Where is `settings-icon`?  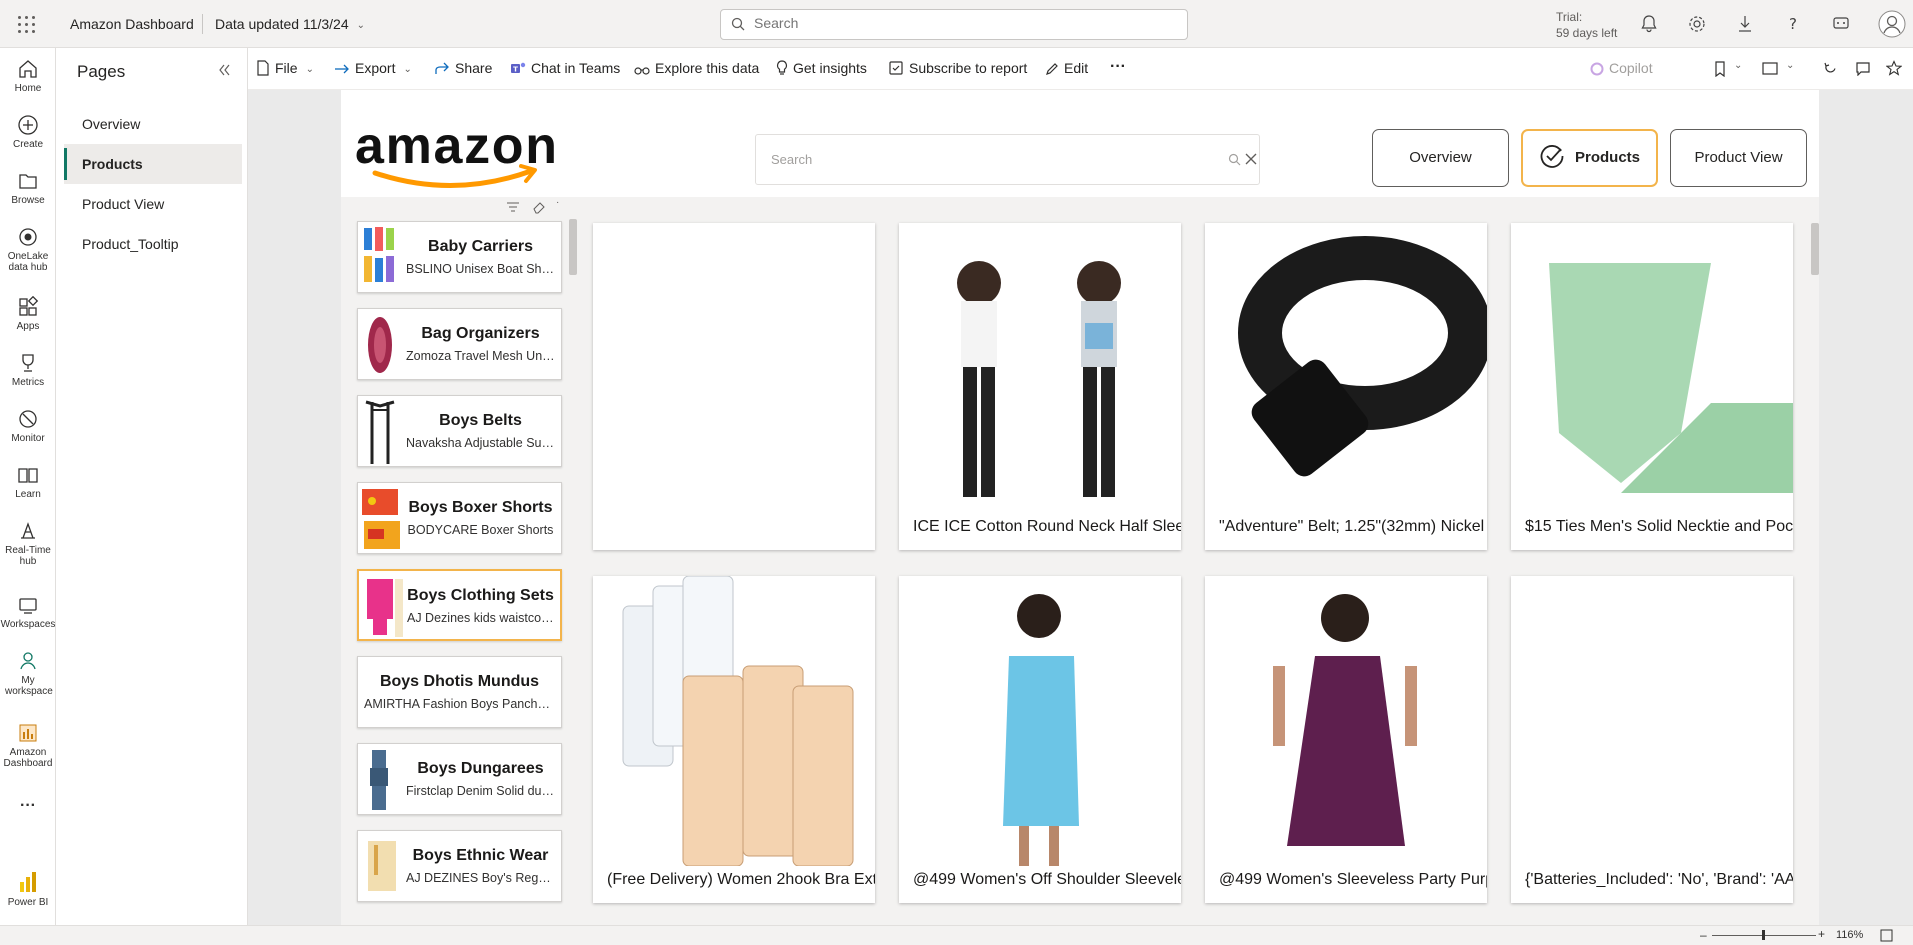 settings-icon is located at coordinates (1697, 24).